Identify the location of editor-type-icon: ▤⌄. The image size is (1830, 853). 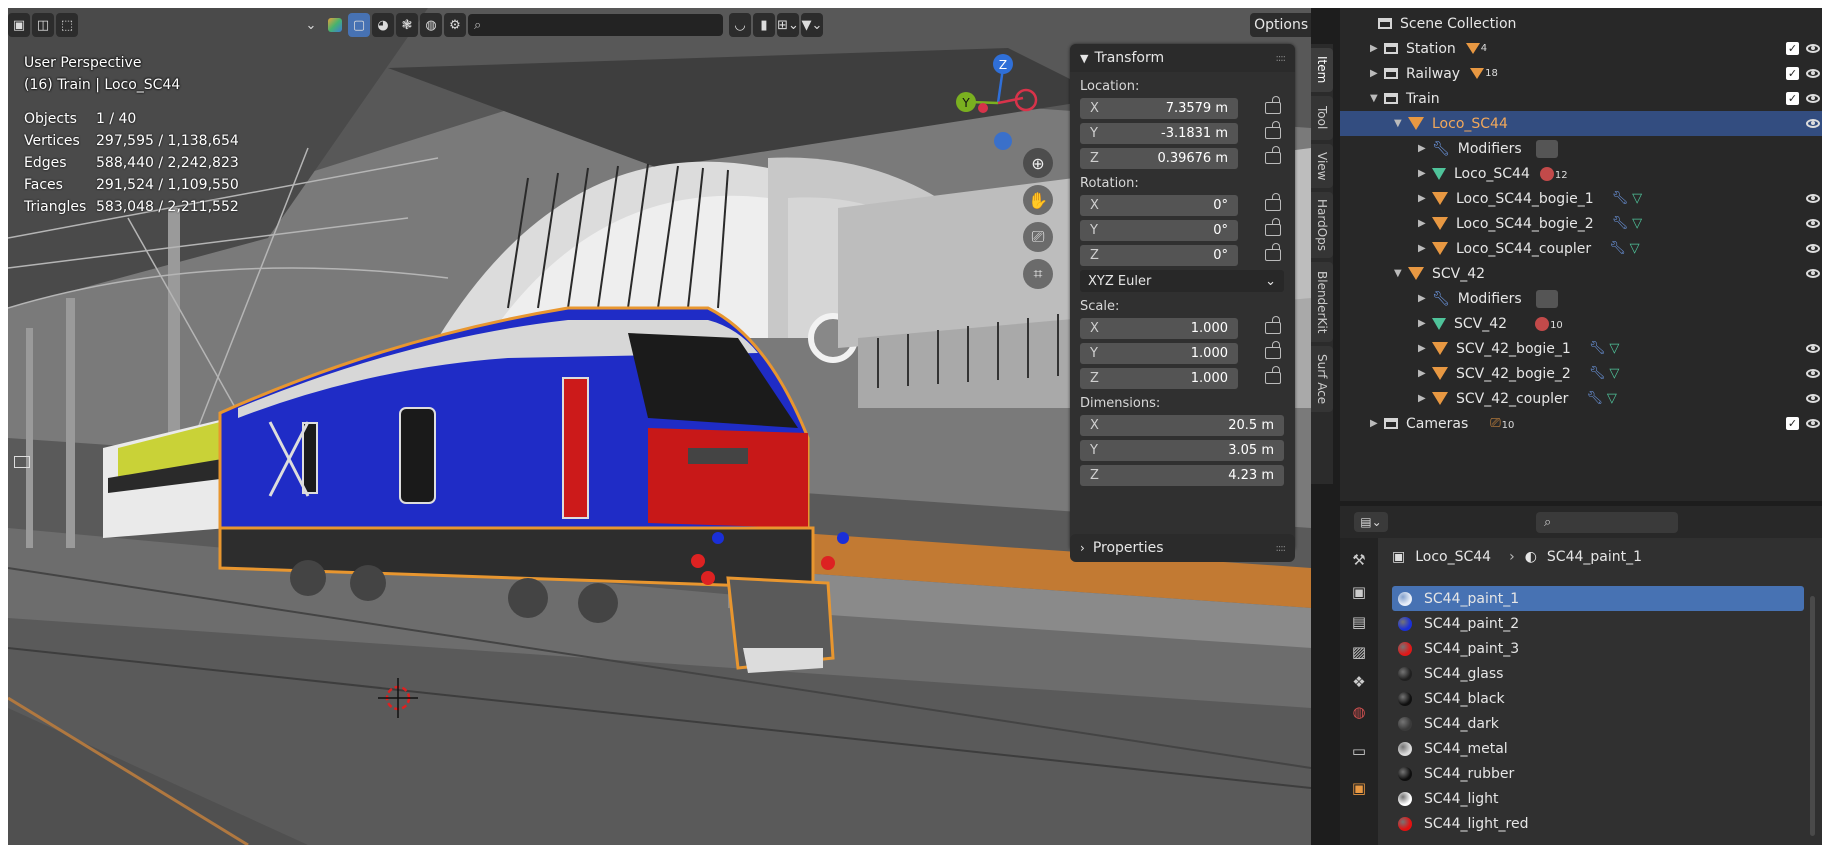
(1371, 522).